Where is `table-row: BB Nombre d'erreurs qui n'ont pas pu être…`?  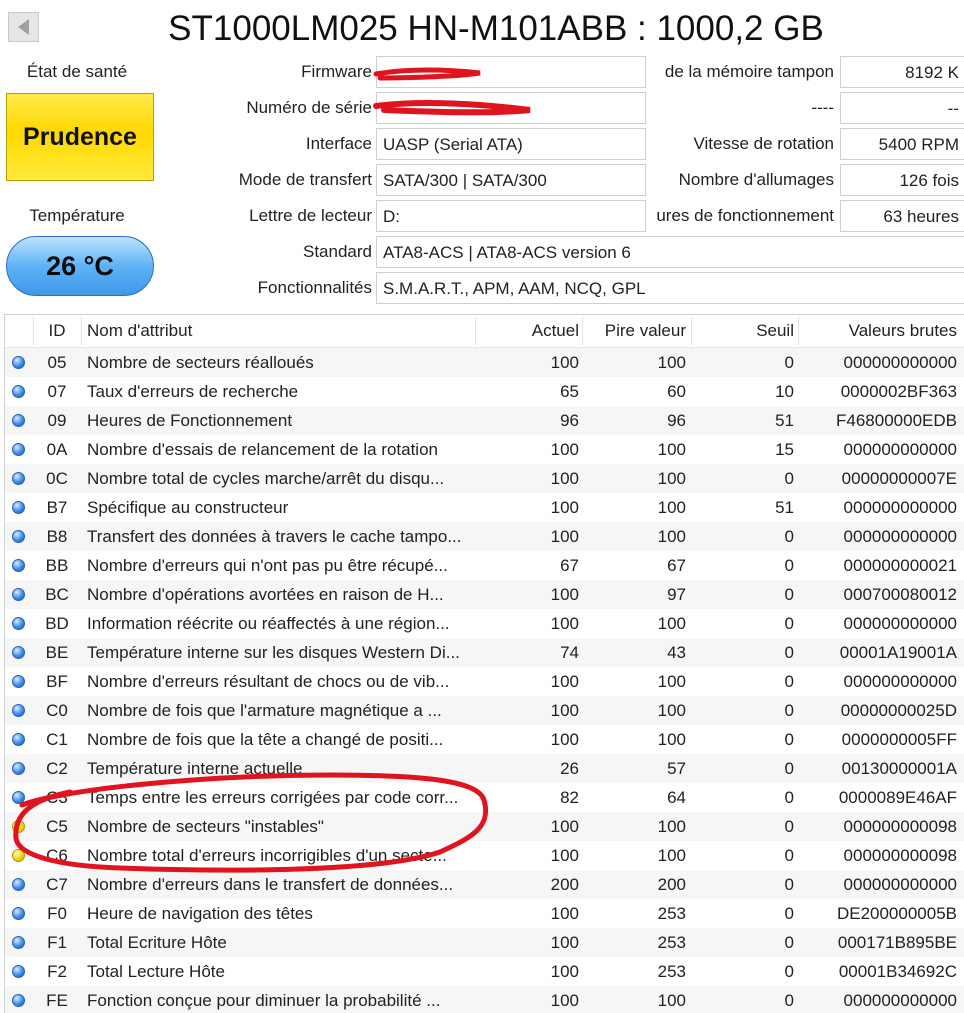
table-row: BB Nombre d'erreurs qui n'ont pas pu être… is located at coordinates (484, 565).